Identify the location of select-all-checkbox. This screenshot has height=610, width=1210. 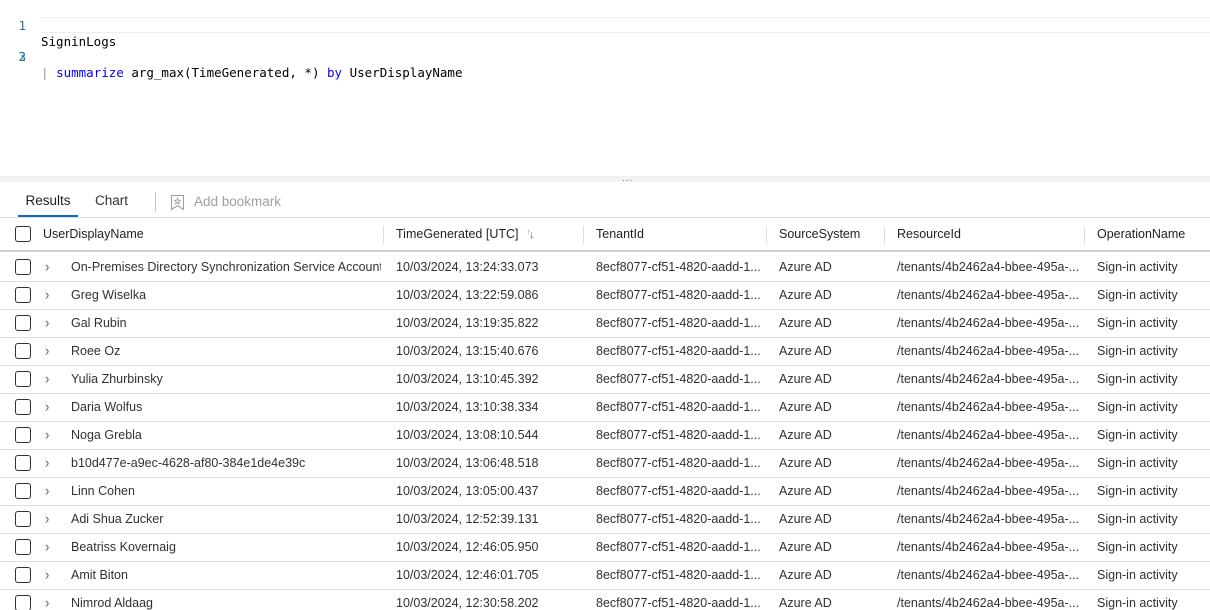
(23, 234).